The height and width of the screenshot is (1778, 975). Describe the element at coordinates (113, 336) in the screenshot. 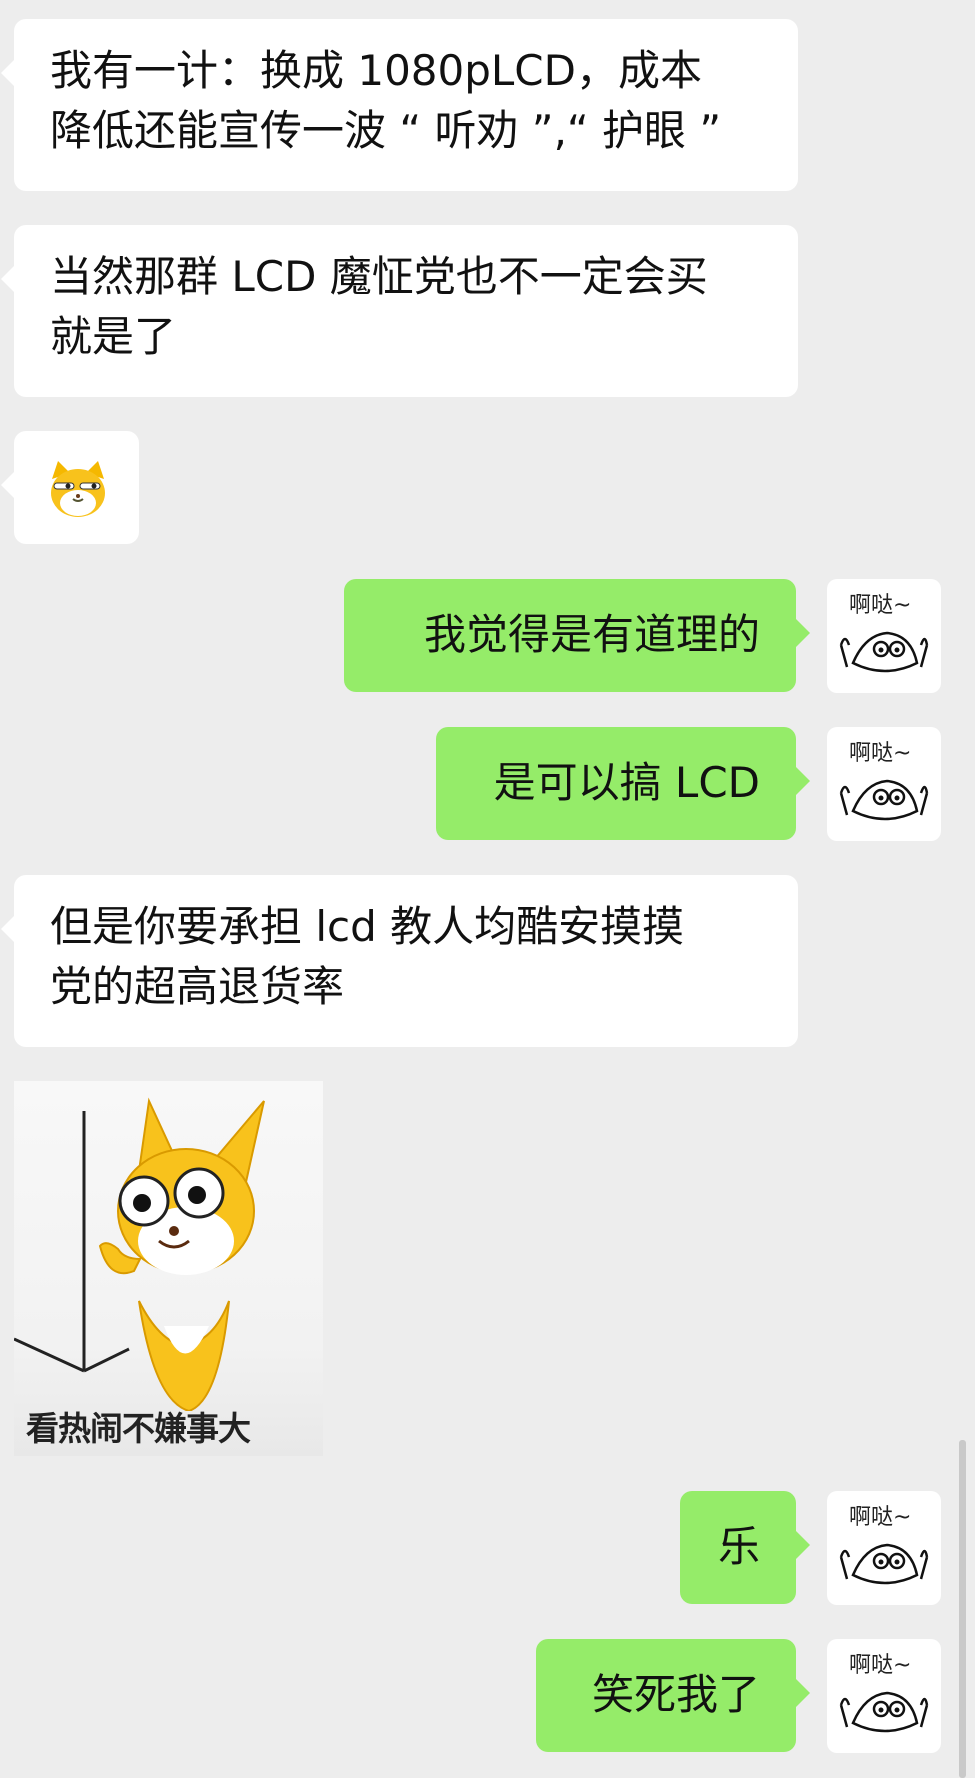

I see `message-text-line: 就是了` at that location.